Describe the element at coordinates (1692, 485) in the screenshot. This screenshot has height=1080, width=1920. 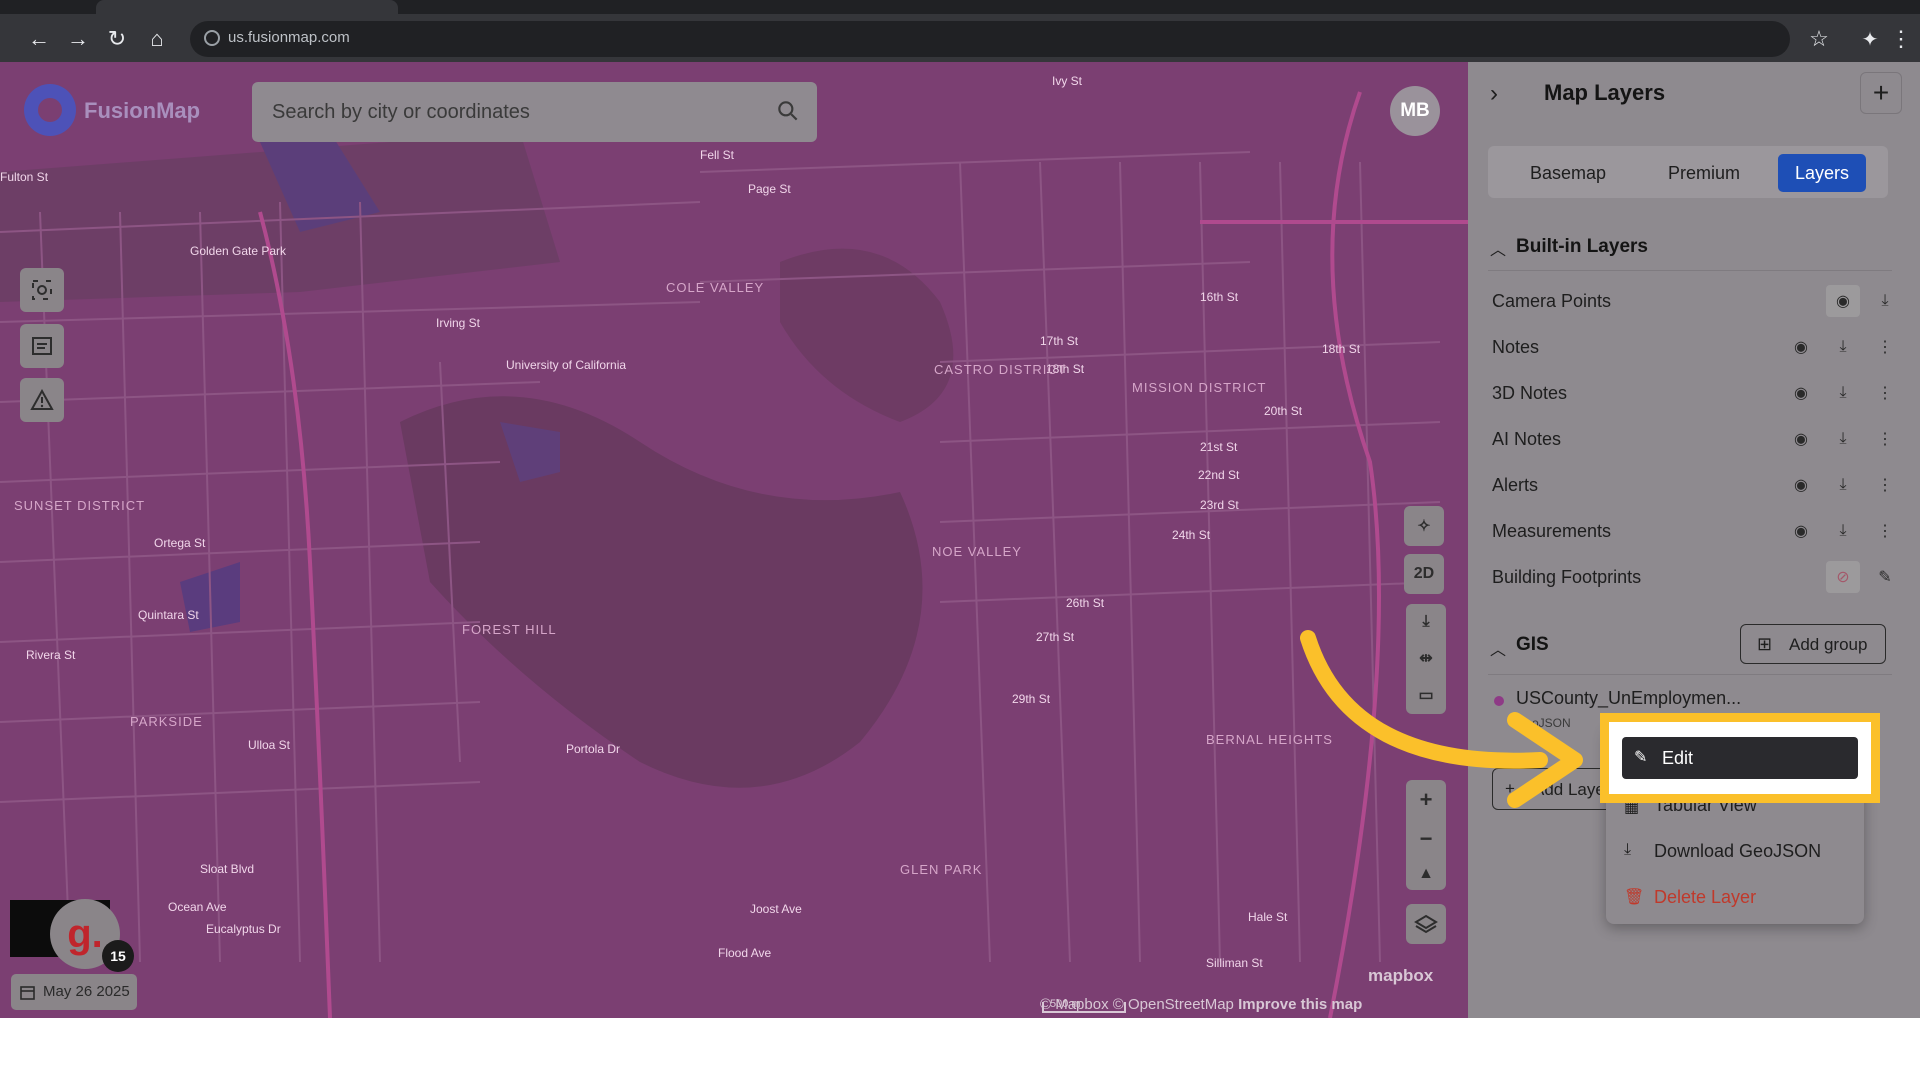
I see `layer-row: Alerts ◉ ⤓ ⋮` at that location.